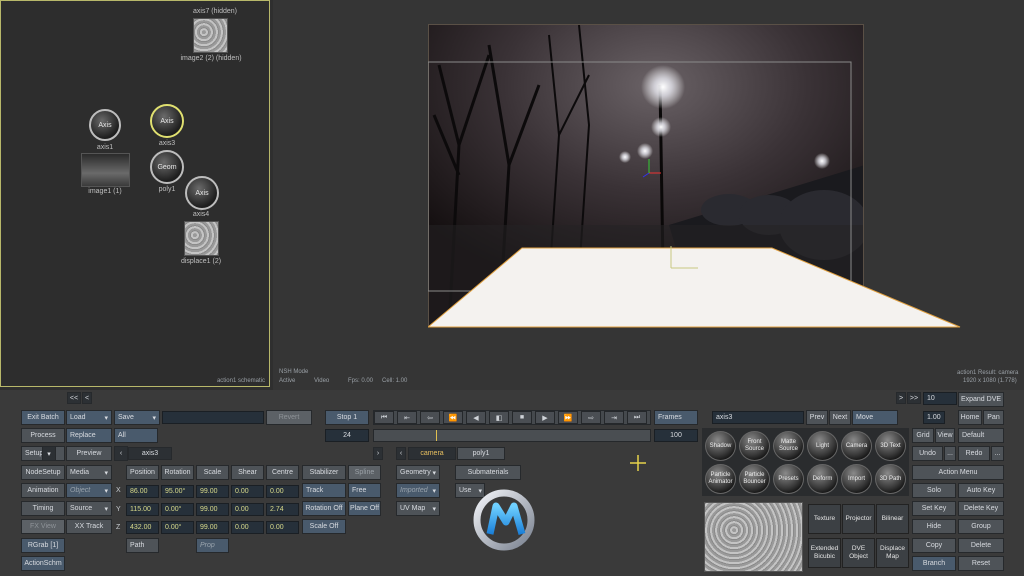  Describe the element at coordinates (856, 446) in the screenshot. I see `camera-node-button: Camera` at that location.